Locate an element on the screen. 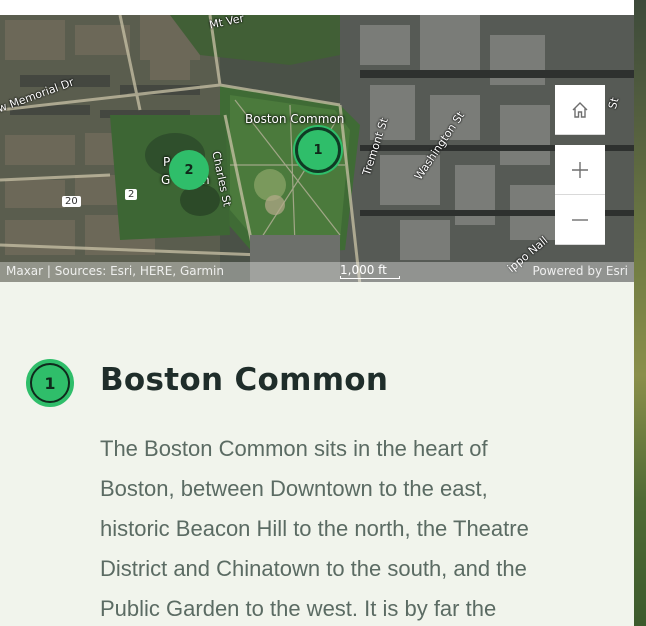  minus-icon is located at coordinates (580, 219).